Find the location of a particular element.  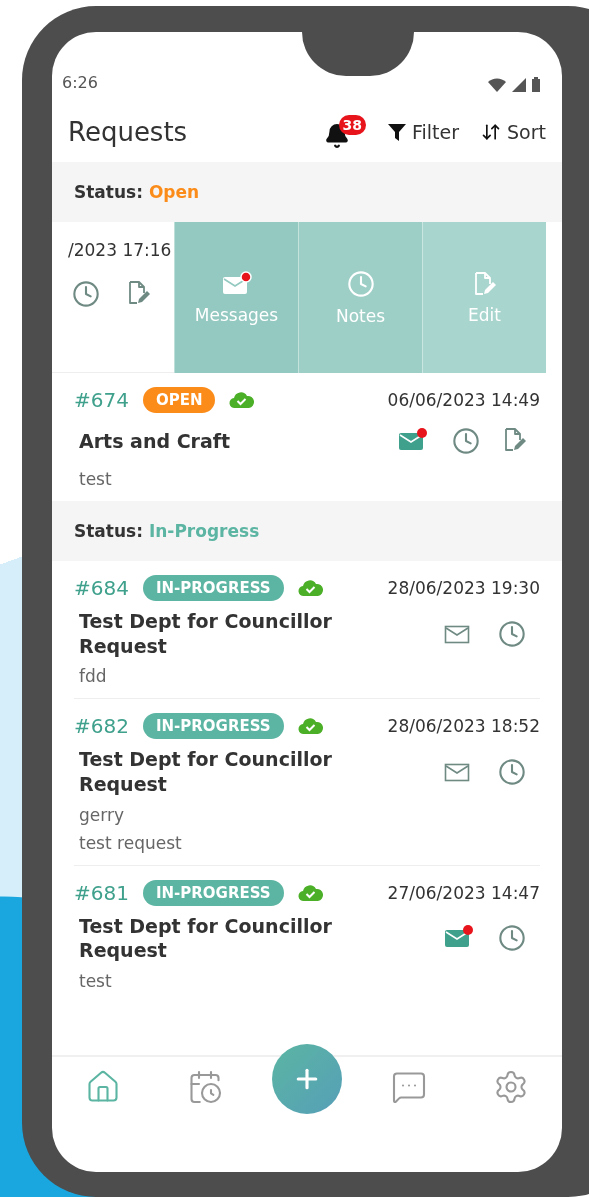

request-date: /2023 17:16 is located at coordinates (120, 250).